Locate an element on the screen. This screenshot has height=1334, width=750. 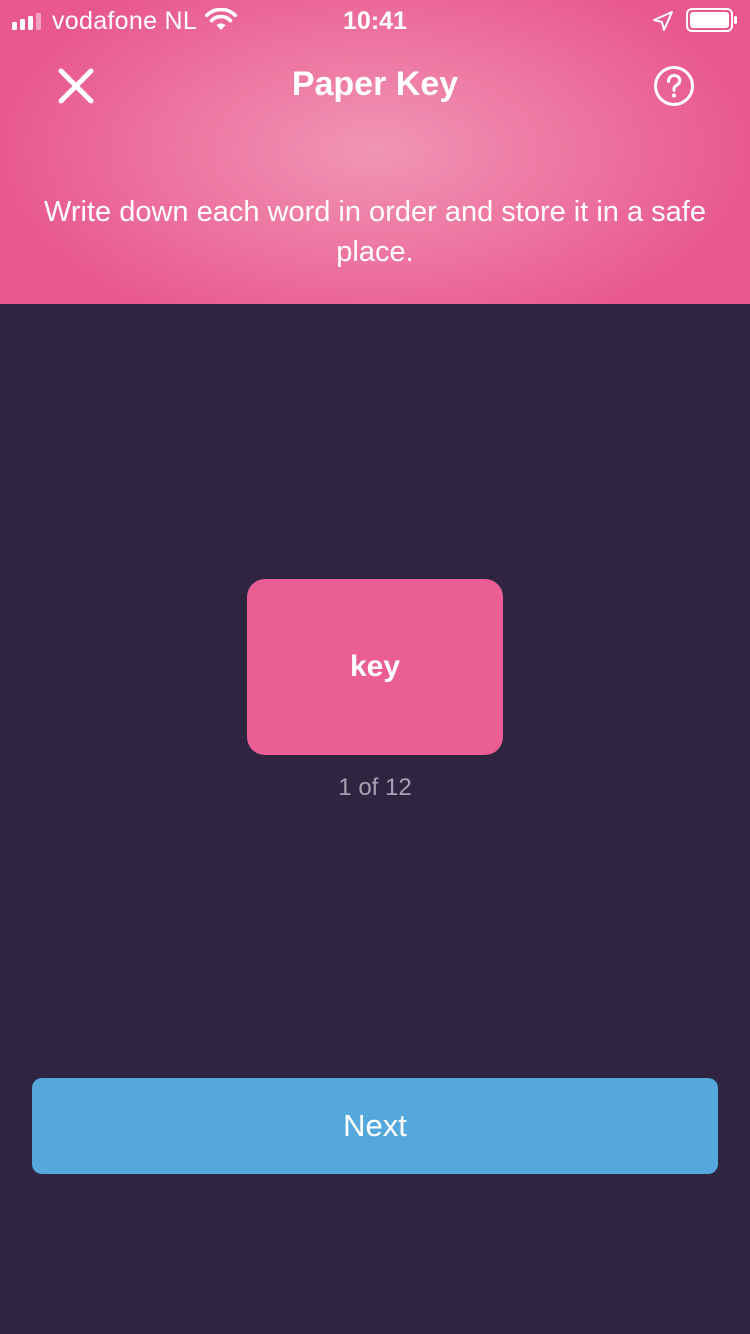
help-button is located at coordinates (674, 86).